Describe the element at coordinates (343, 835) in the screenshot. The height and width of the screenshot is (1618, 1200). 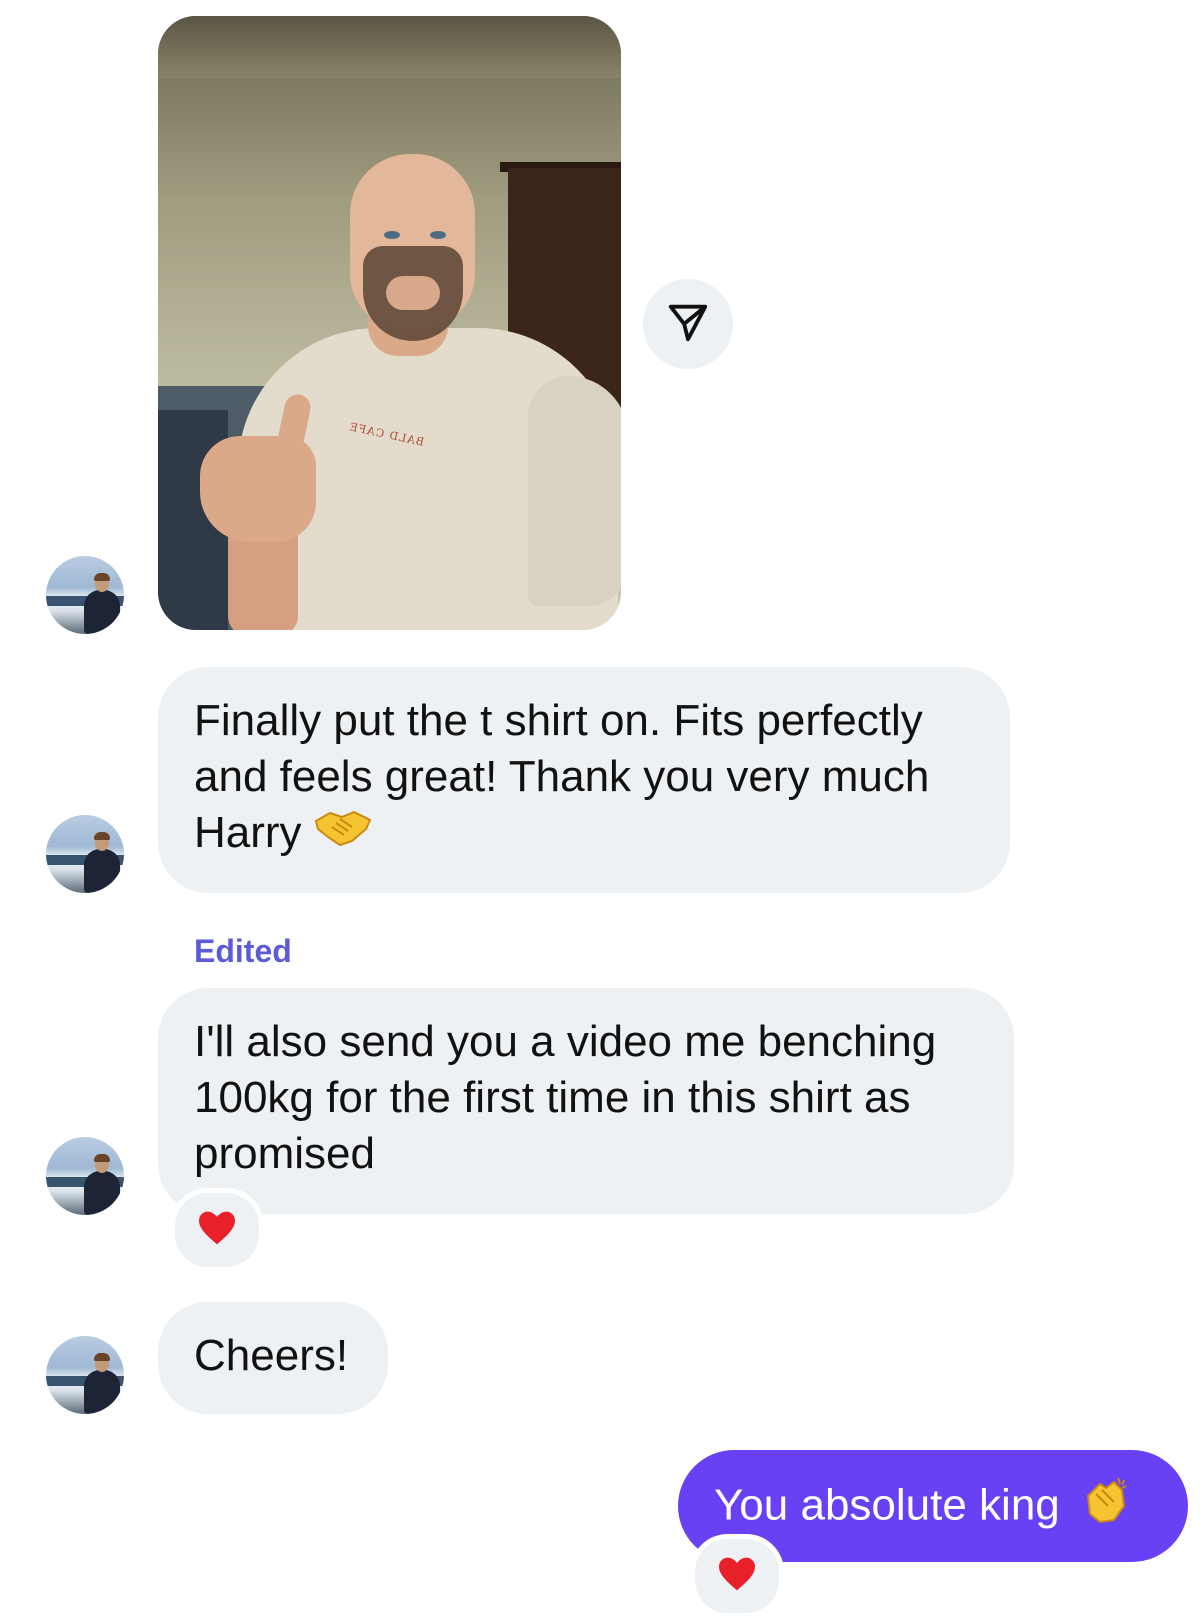
I see `handshake-emoji` at that location.